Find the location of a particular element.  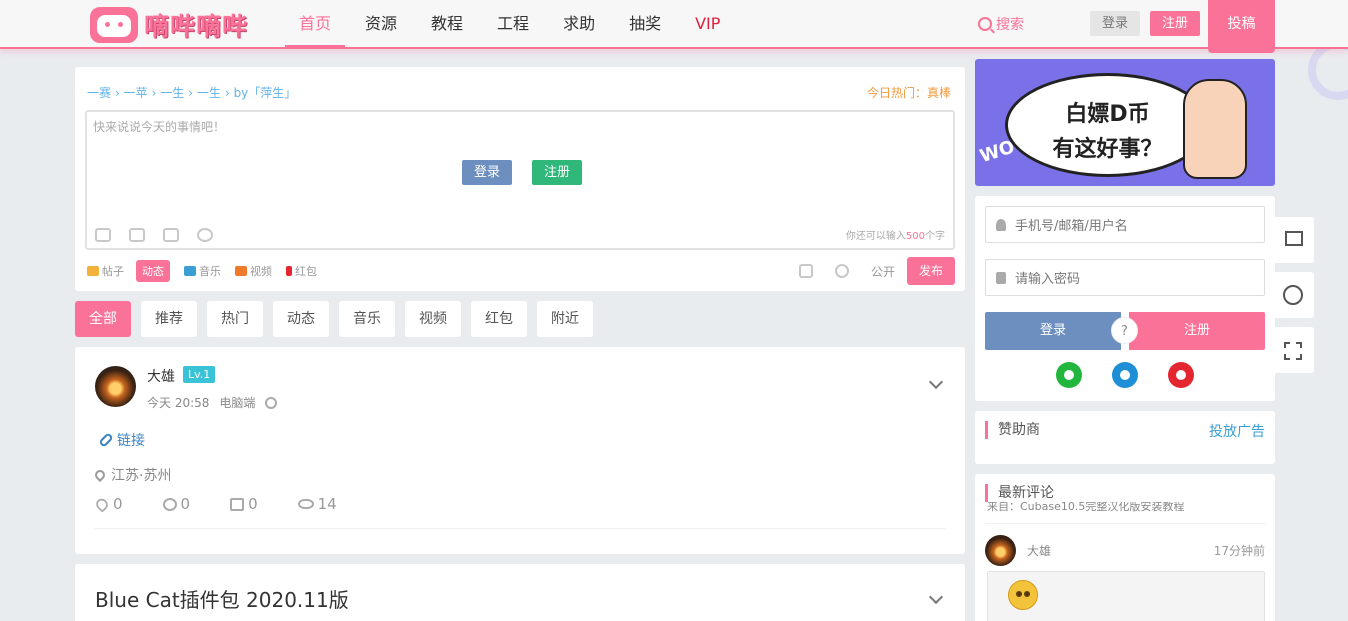

like-button: 0 is located at coordinates (108, 504).